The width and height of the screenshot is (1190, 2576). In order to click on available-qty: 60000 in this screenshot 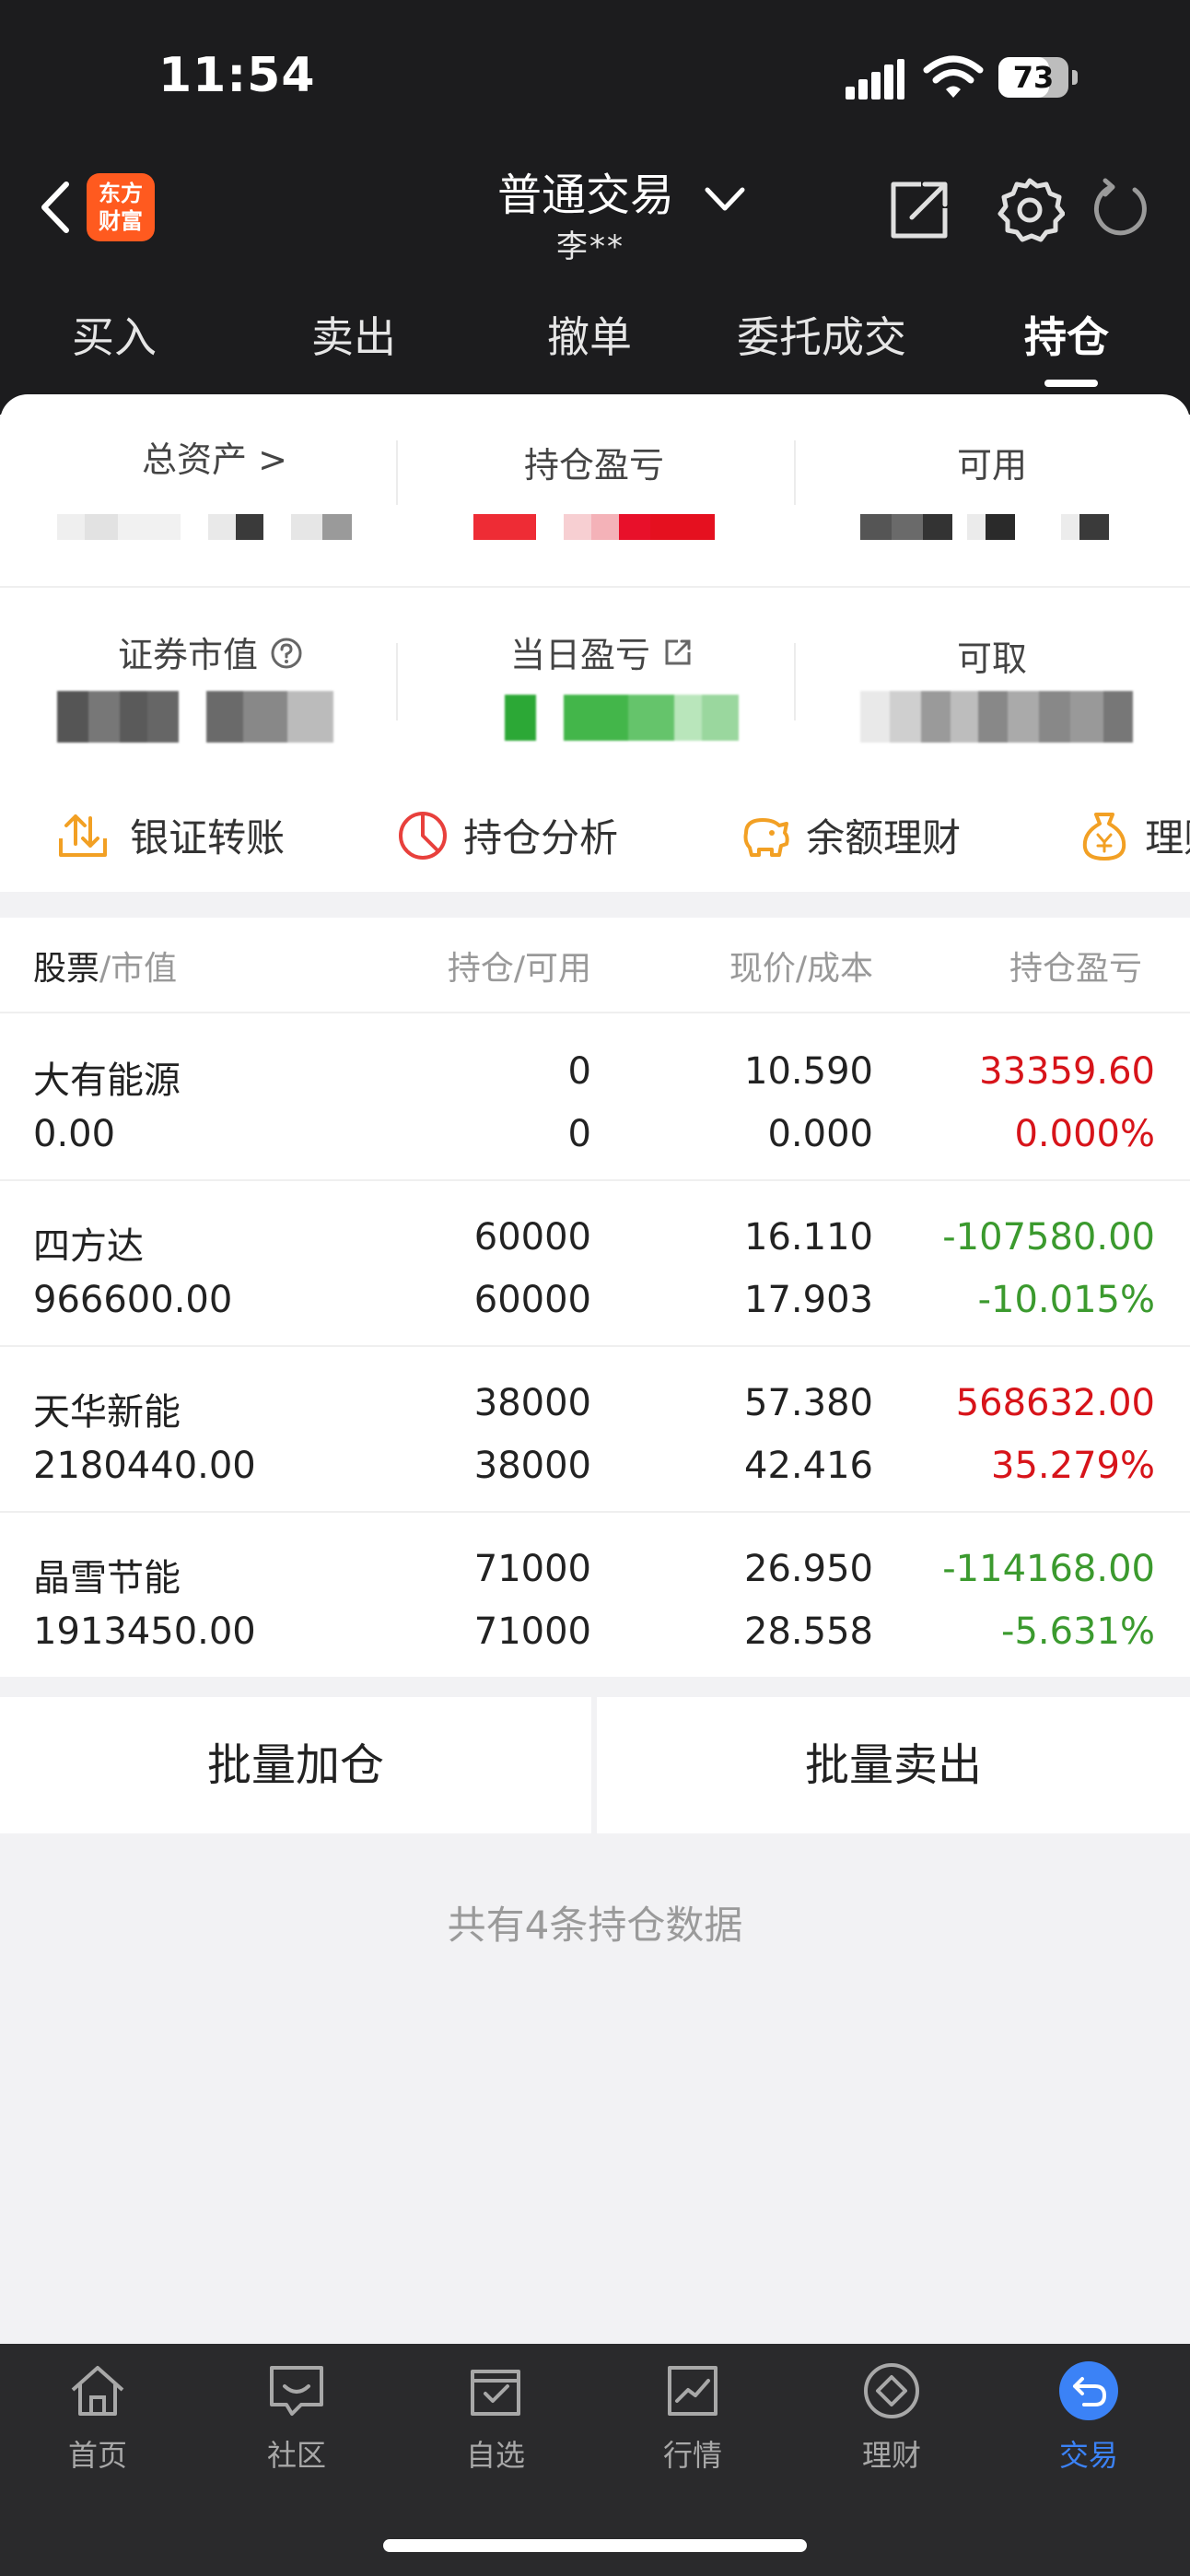, I will do `click(532, 1300)`.